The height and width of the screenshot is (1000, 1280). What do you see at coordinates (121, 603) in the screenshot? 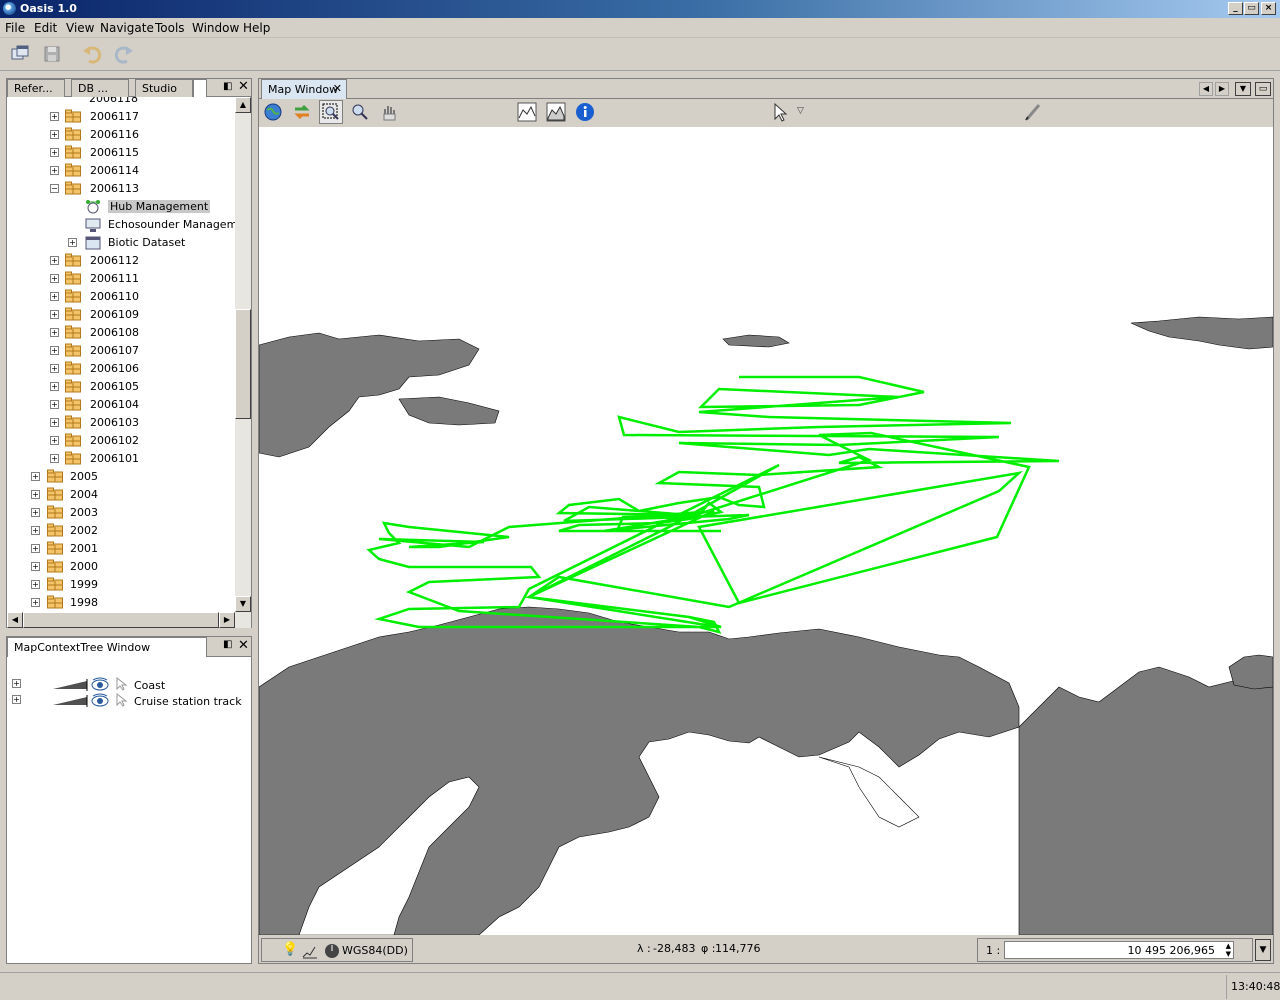
I see `tree-item: +1998` at bounding box center [121, 603].